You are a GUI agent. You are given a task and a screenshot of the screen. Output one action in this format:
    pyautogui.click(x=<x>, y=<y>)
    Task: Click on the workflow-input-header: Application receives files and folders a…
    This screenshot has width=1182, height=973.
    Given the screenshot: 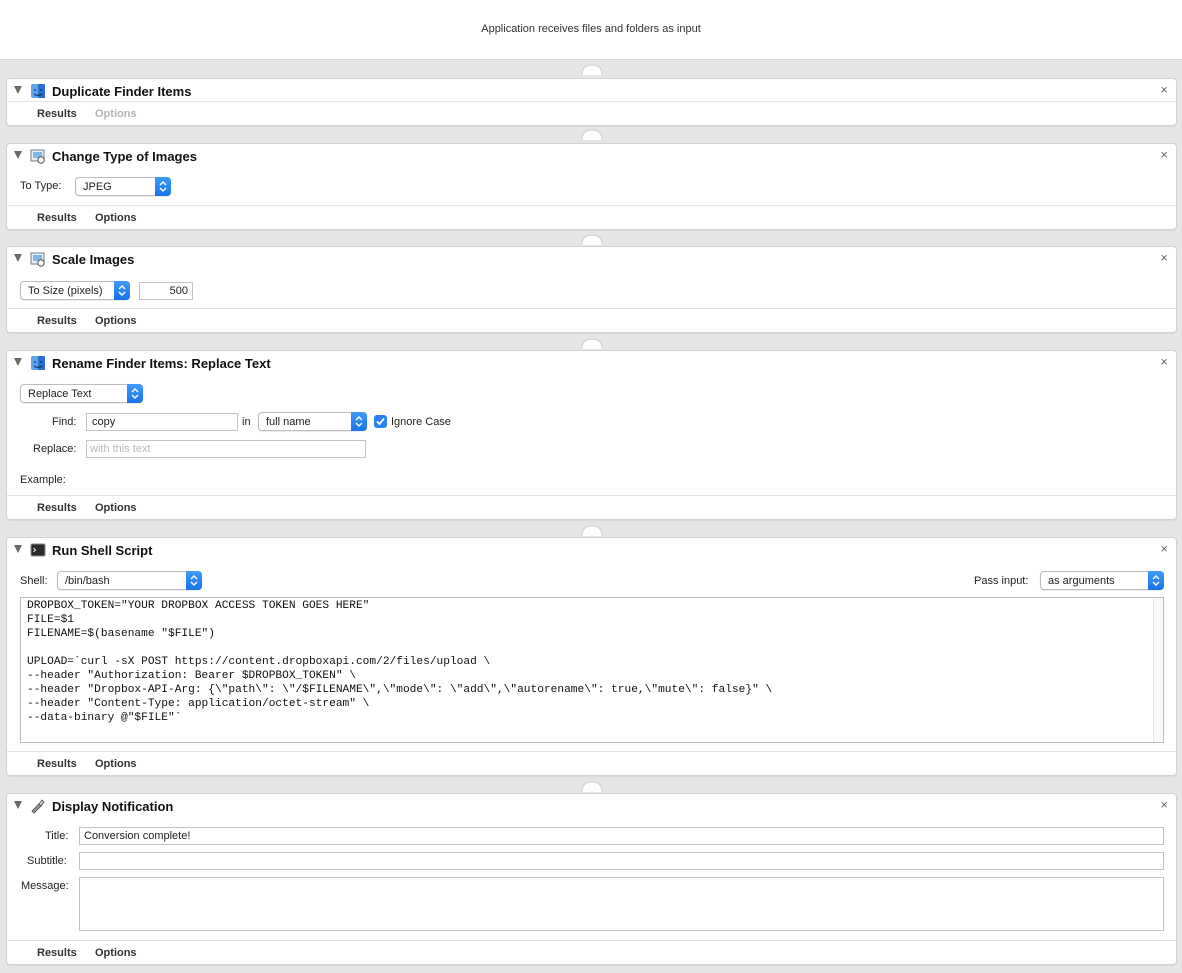 What is the action you would take?
    pyautogui.click(x=591, y=30)
    